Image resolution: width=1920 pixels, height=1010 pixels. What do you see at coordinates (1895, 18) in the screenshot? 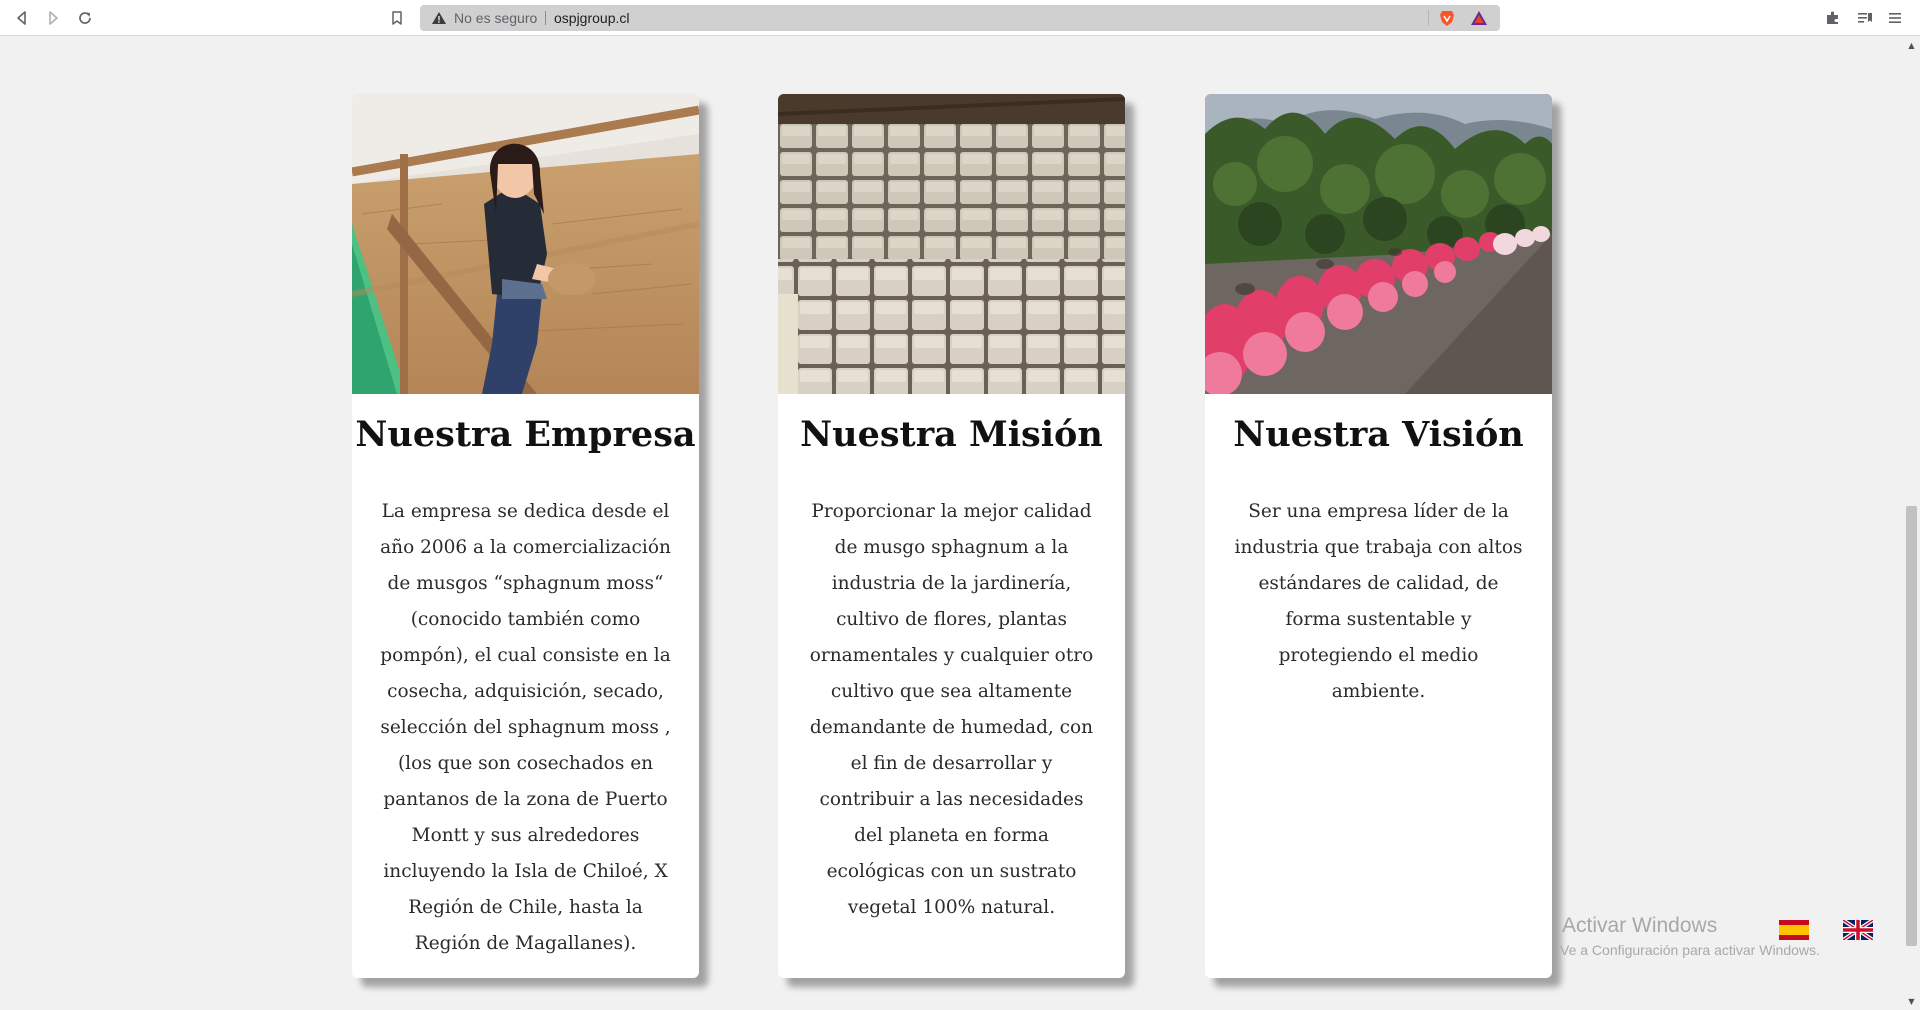
I see `hamburger-menu-icon` at bounding box center [1895, 18].